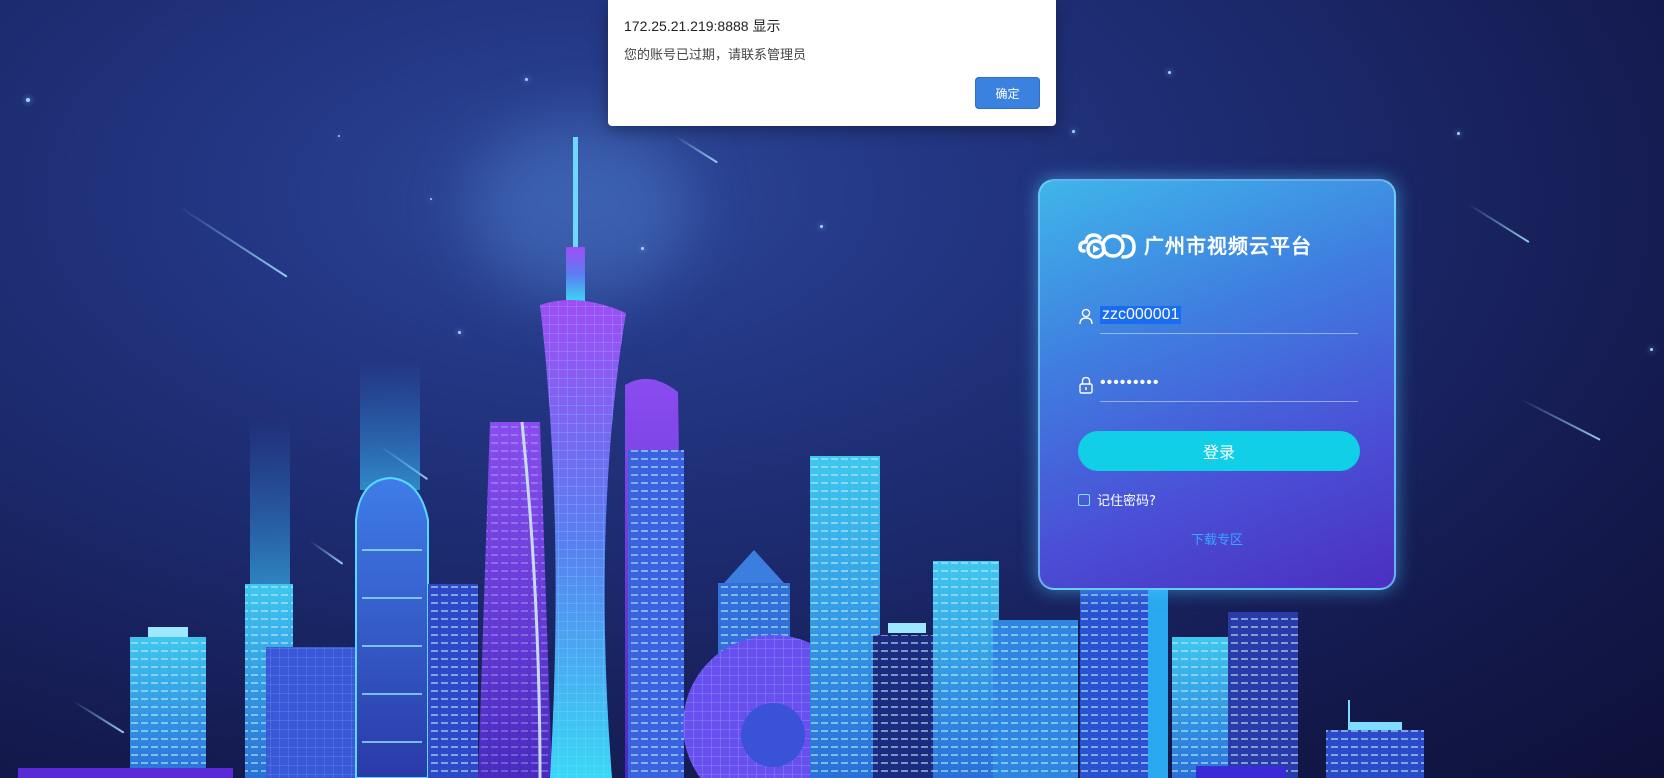 The image size is (1664, 778). I want to click on dialog-message: 您的账号已过期，请联系管理员, so click(715, 55).